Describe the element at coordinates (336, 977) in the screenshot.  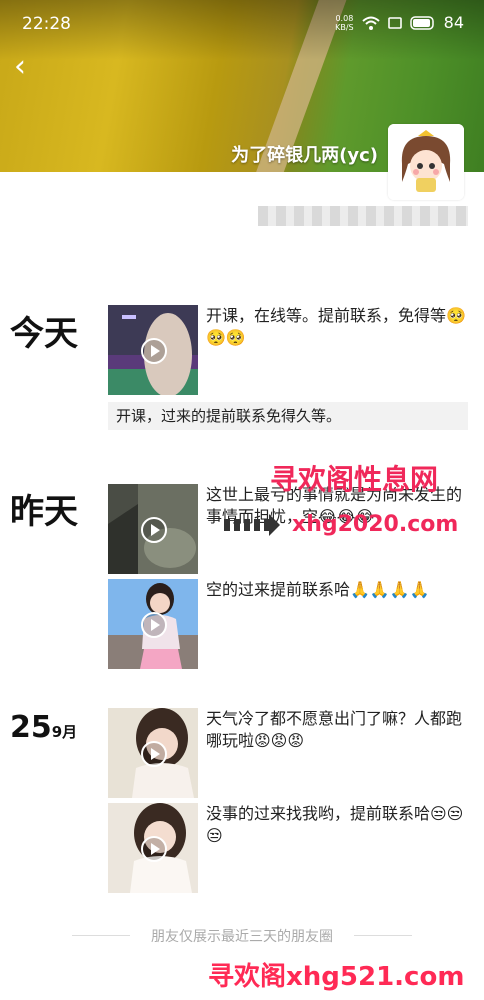
I see `watermark-bottom: 寻欢阁xhg521.com` at that location.